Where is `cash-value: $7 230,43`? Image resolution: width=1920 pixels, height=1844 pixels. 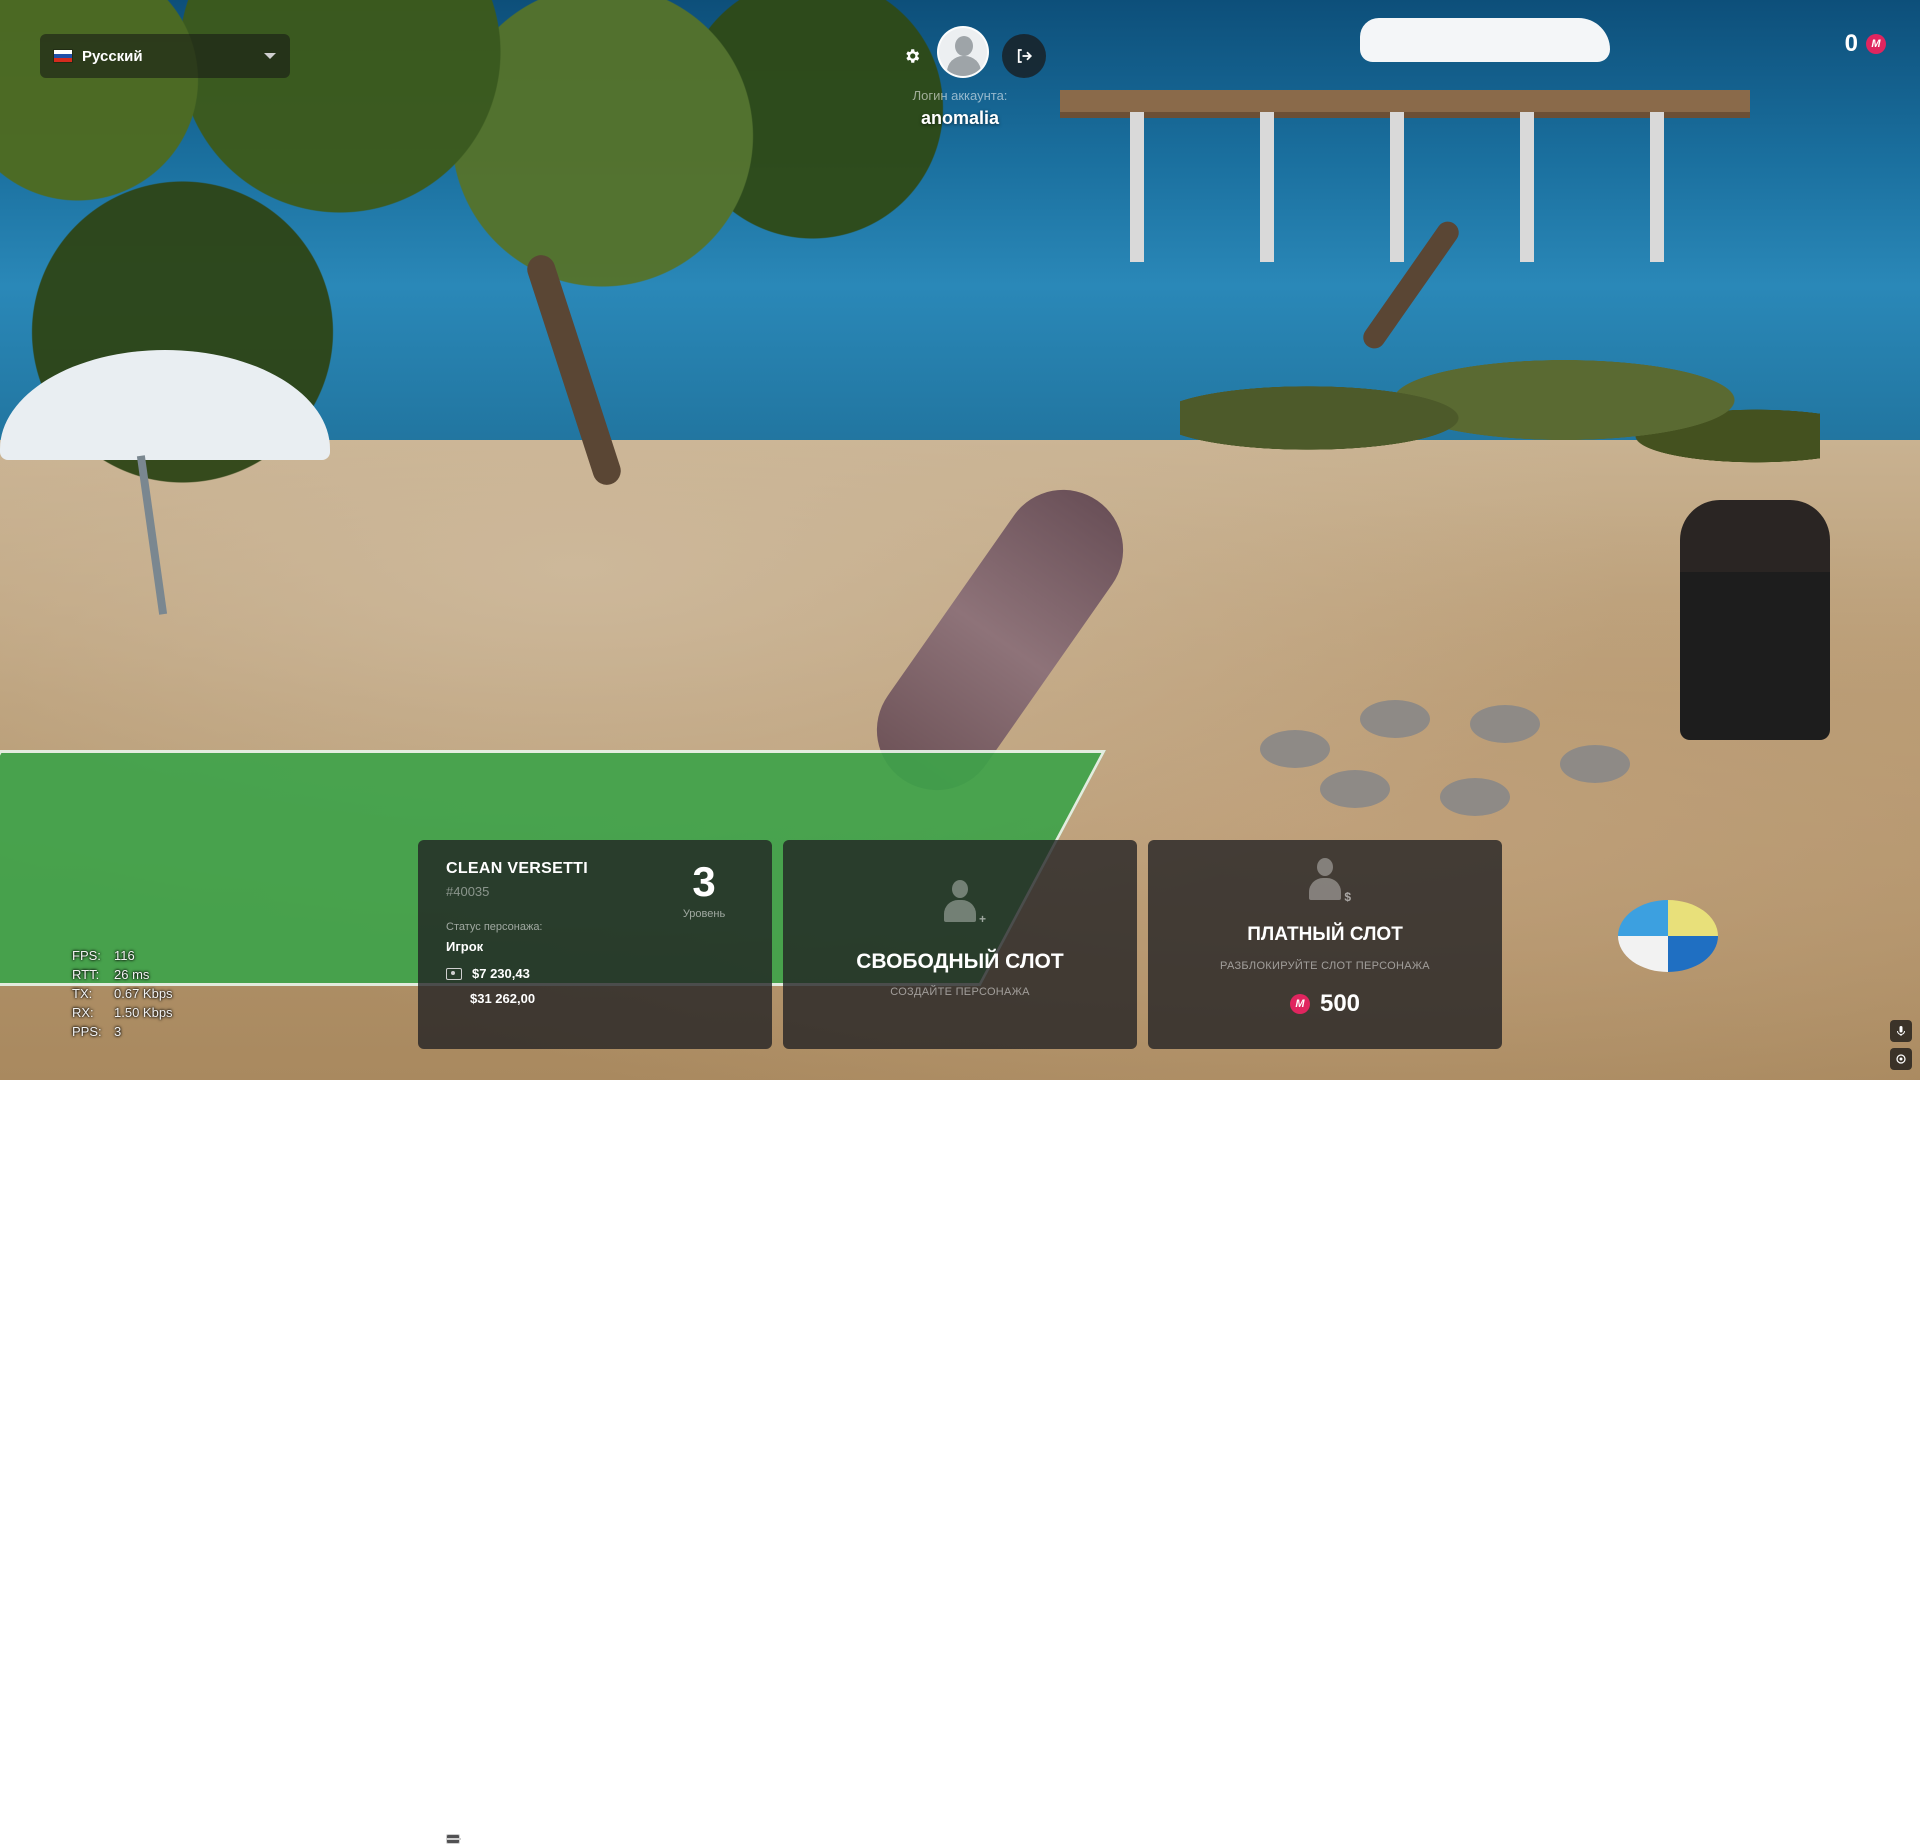 cash-value: $7 230,43 is located at coordinates (501, 973).